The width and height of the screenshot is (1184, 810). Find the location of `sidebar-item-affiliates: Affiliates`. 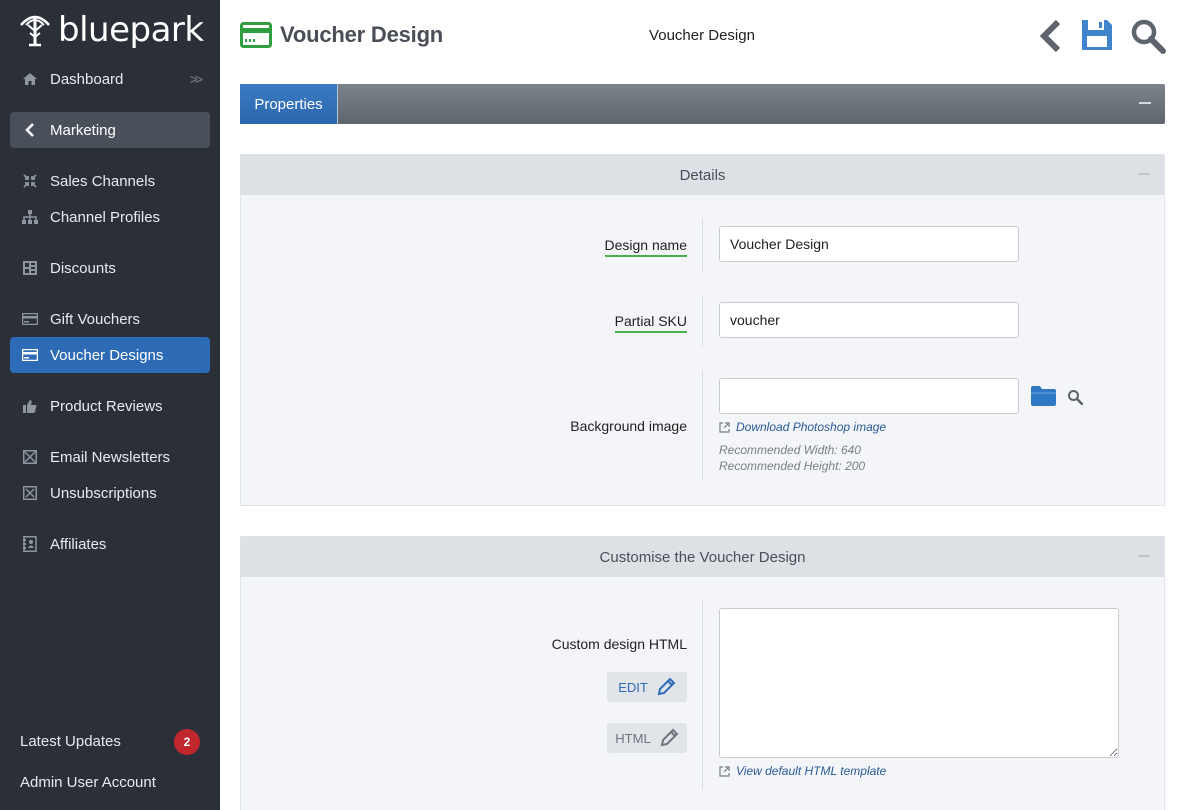

sidebar-item-affiliates: Affiliates is located at coordinates (110, 544).